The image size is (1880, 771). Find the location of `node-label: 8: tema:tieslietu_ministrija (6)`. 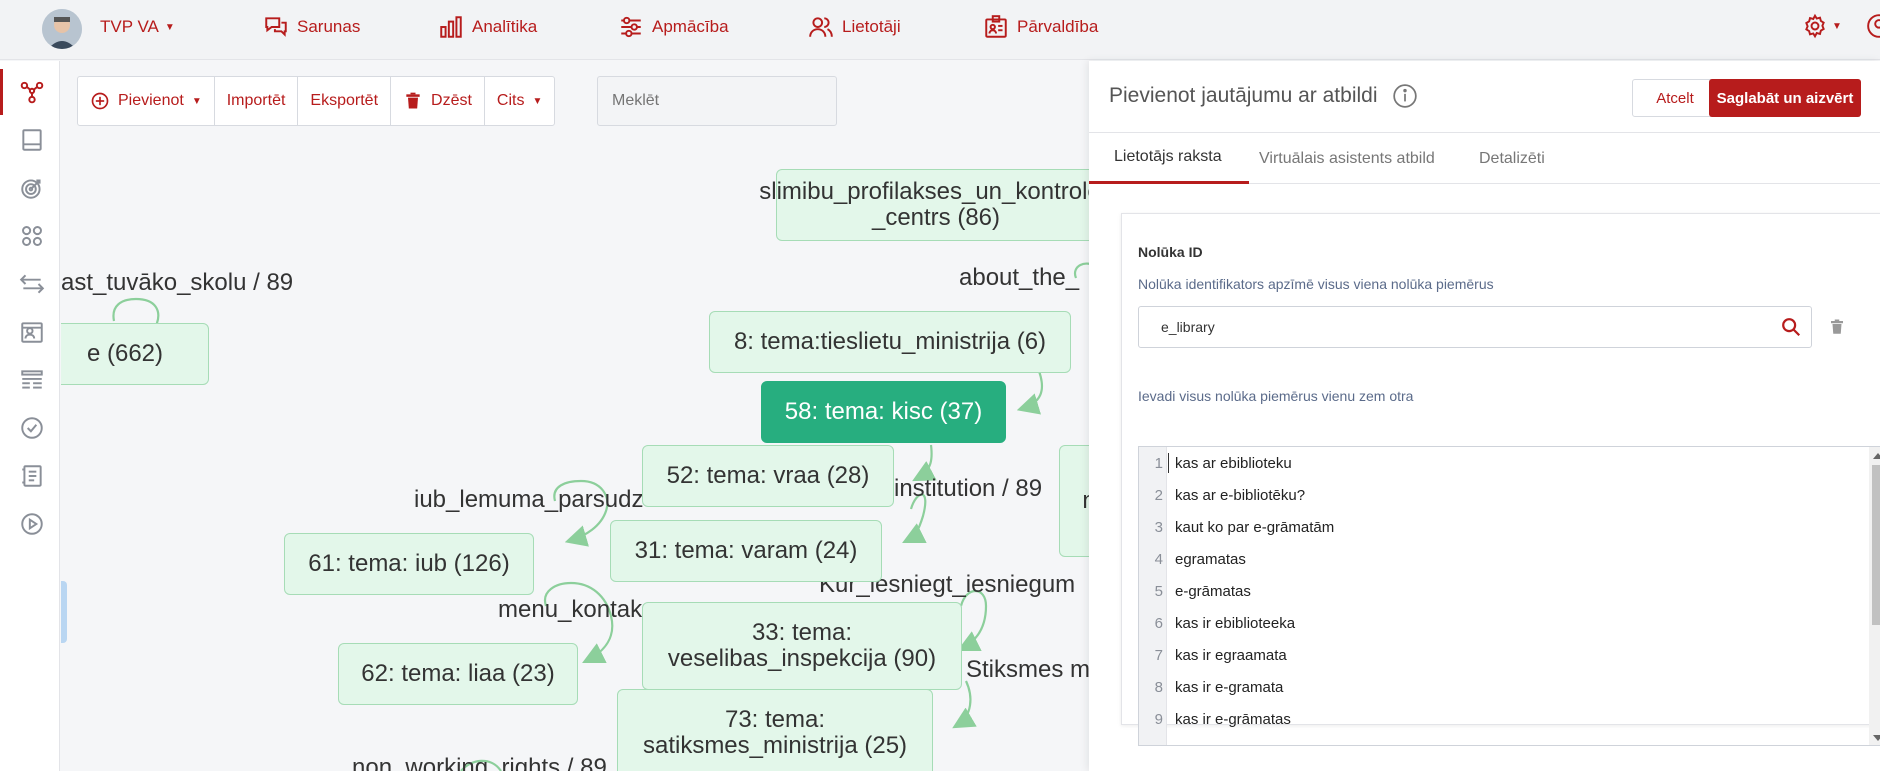

node-label: 8: tema:tieslietu_ministrija (6) is located at coordinates (890, 342).